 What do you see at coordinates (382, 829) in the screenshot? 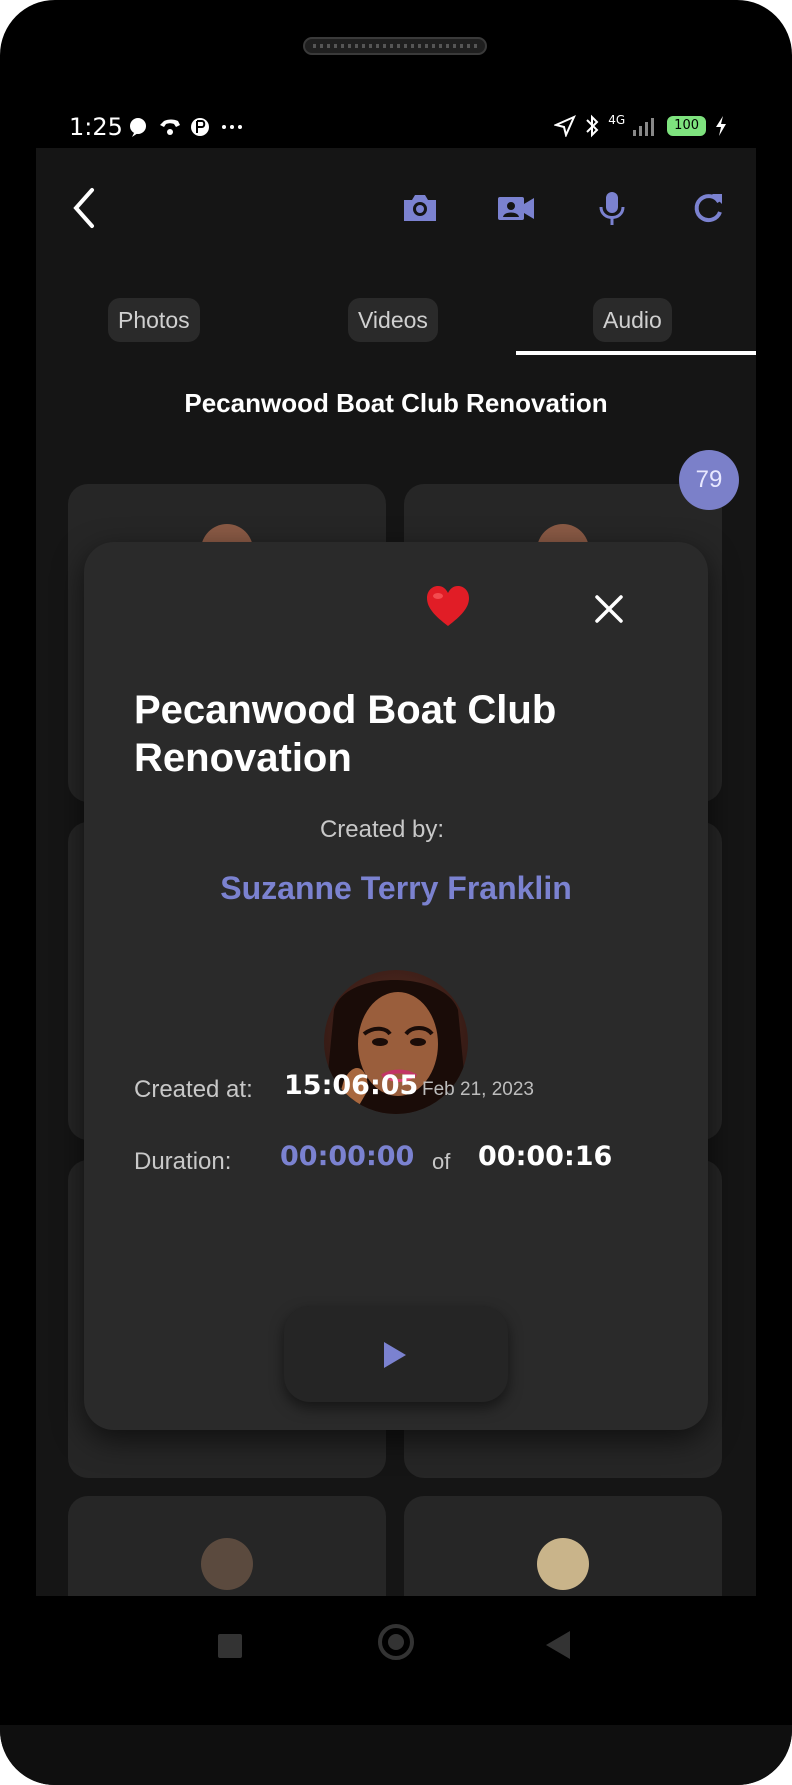
I see `created-by-label: Created by:` at bounding box center [382, 829].